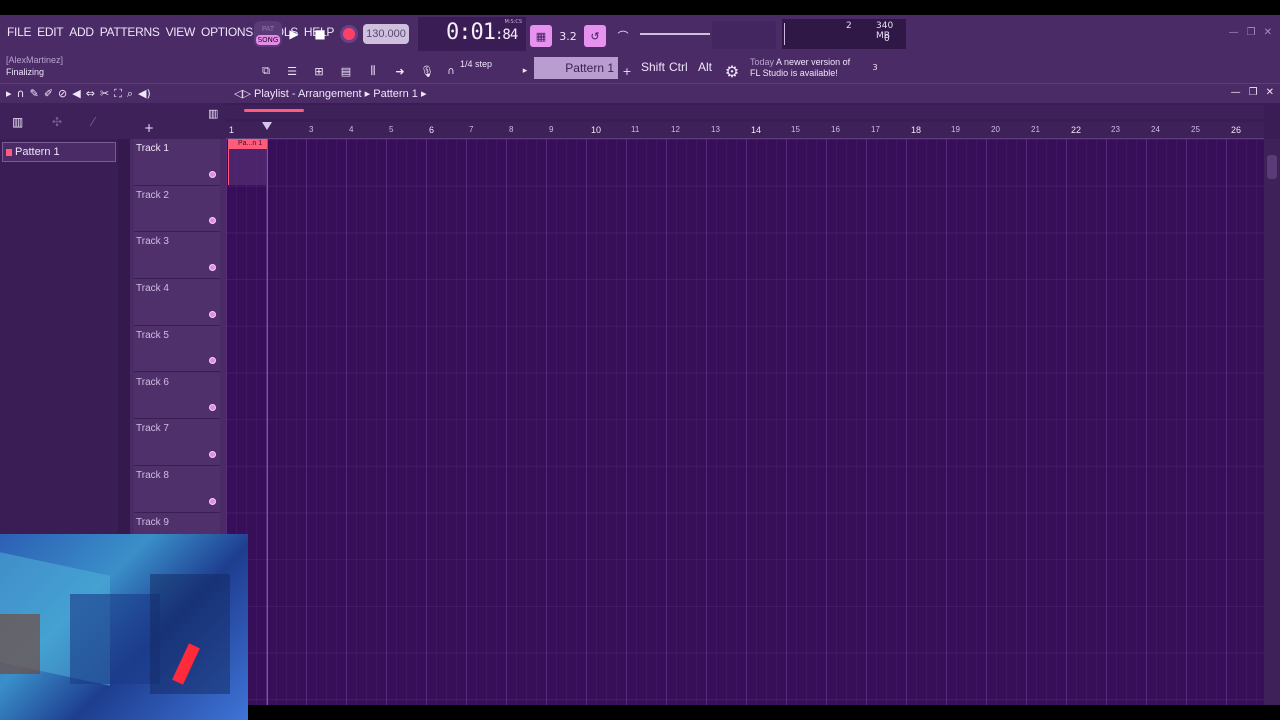  Describe the element at coordinates (247, 162) in the screenshot. I see `pattern-clip: Pa...n 1` at that location.